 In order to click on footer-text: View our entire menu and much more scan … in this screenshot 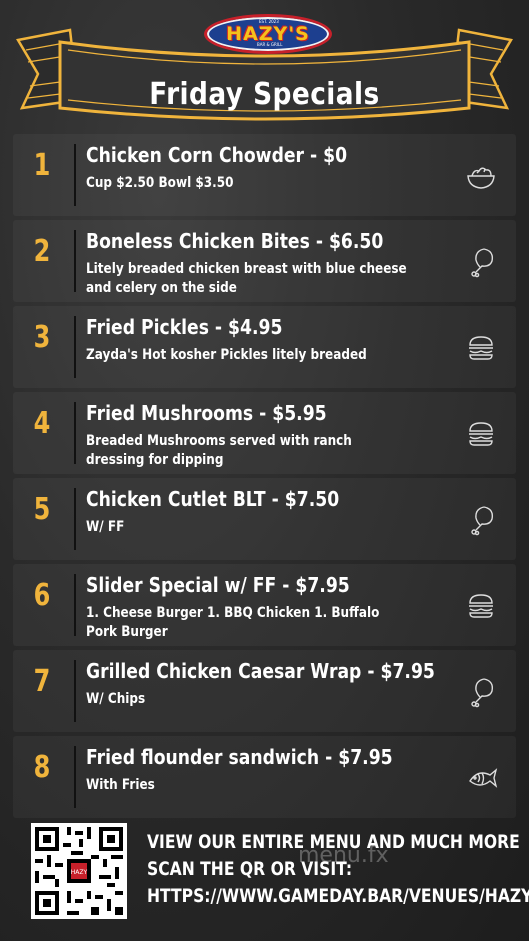, I will do `click(338, 869)`.